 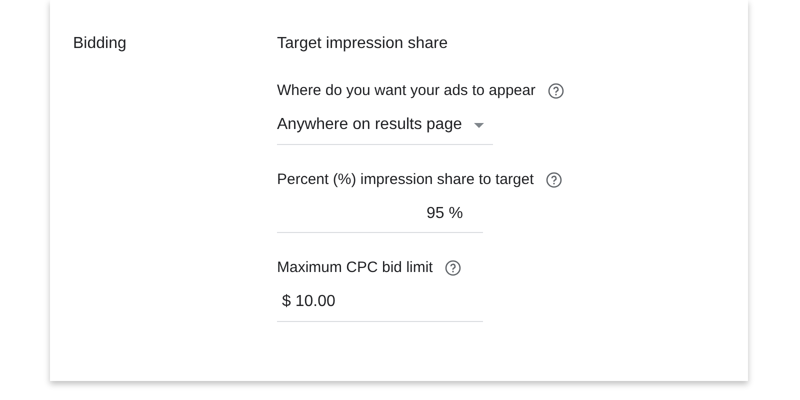 What do you see at coordinates (405, 180) in the screenshot?
I see `field-label: Percent (%) impression share to target` at bounding box center [405, 180].